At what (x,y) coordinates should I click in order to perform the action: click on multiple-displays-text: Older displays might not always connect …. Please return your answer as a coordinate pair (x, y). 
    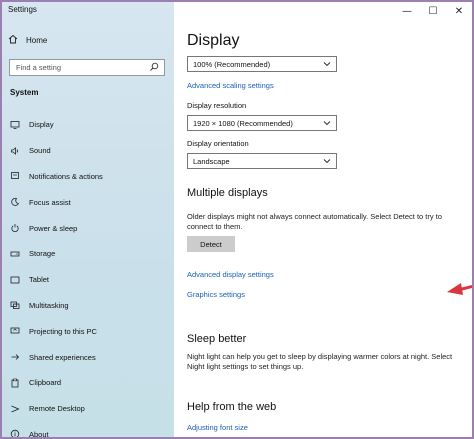
    Looking at the image, I should click on (314, 221).